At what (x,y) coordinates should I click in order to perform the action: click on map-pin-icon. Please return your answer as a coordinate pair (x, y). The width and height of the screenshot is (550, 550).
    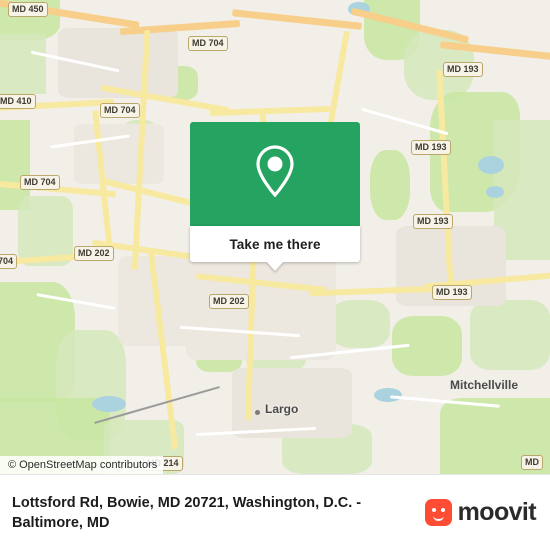
    Looking at the image, I should click on (275, 174).